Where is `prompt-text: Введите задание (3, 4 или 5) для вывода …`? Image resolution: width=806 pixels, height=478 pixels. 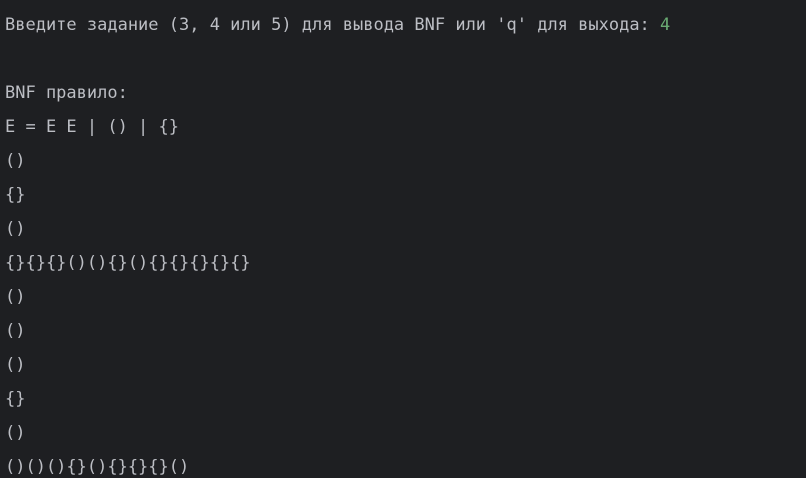 prompt-text: Введите задание (3, 4 или 5) для вывода … is located at coordinates (333, 25).